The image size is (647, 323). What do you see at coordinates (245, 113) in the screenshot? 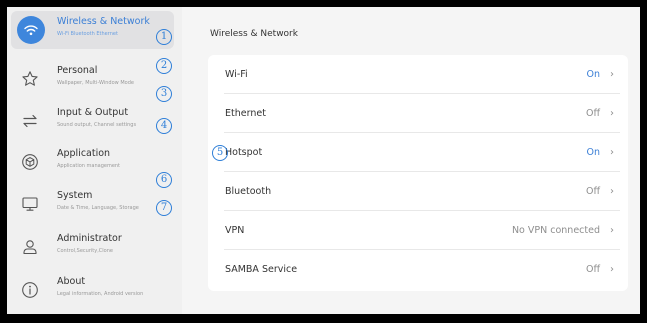
I see `row-label: Ethernet` at bounding box center [245, 113].